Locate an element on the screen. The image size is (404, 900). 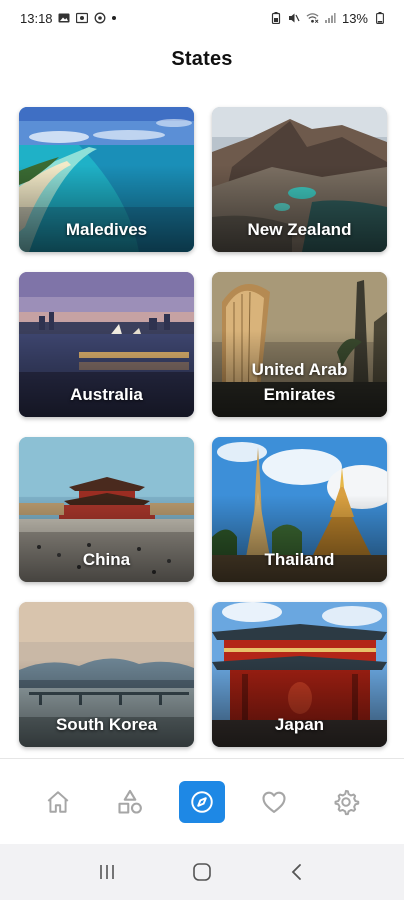
home-icon is located at coordinates (58, 801).